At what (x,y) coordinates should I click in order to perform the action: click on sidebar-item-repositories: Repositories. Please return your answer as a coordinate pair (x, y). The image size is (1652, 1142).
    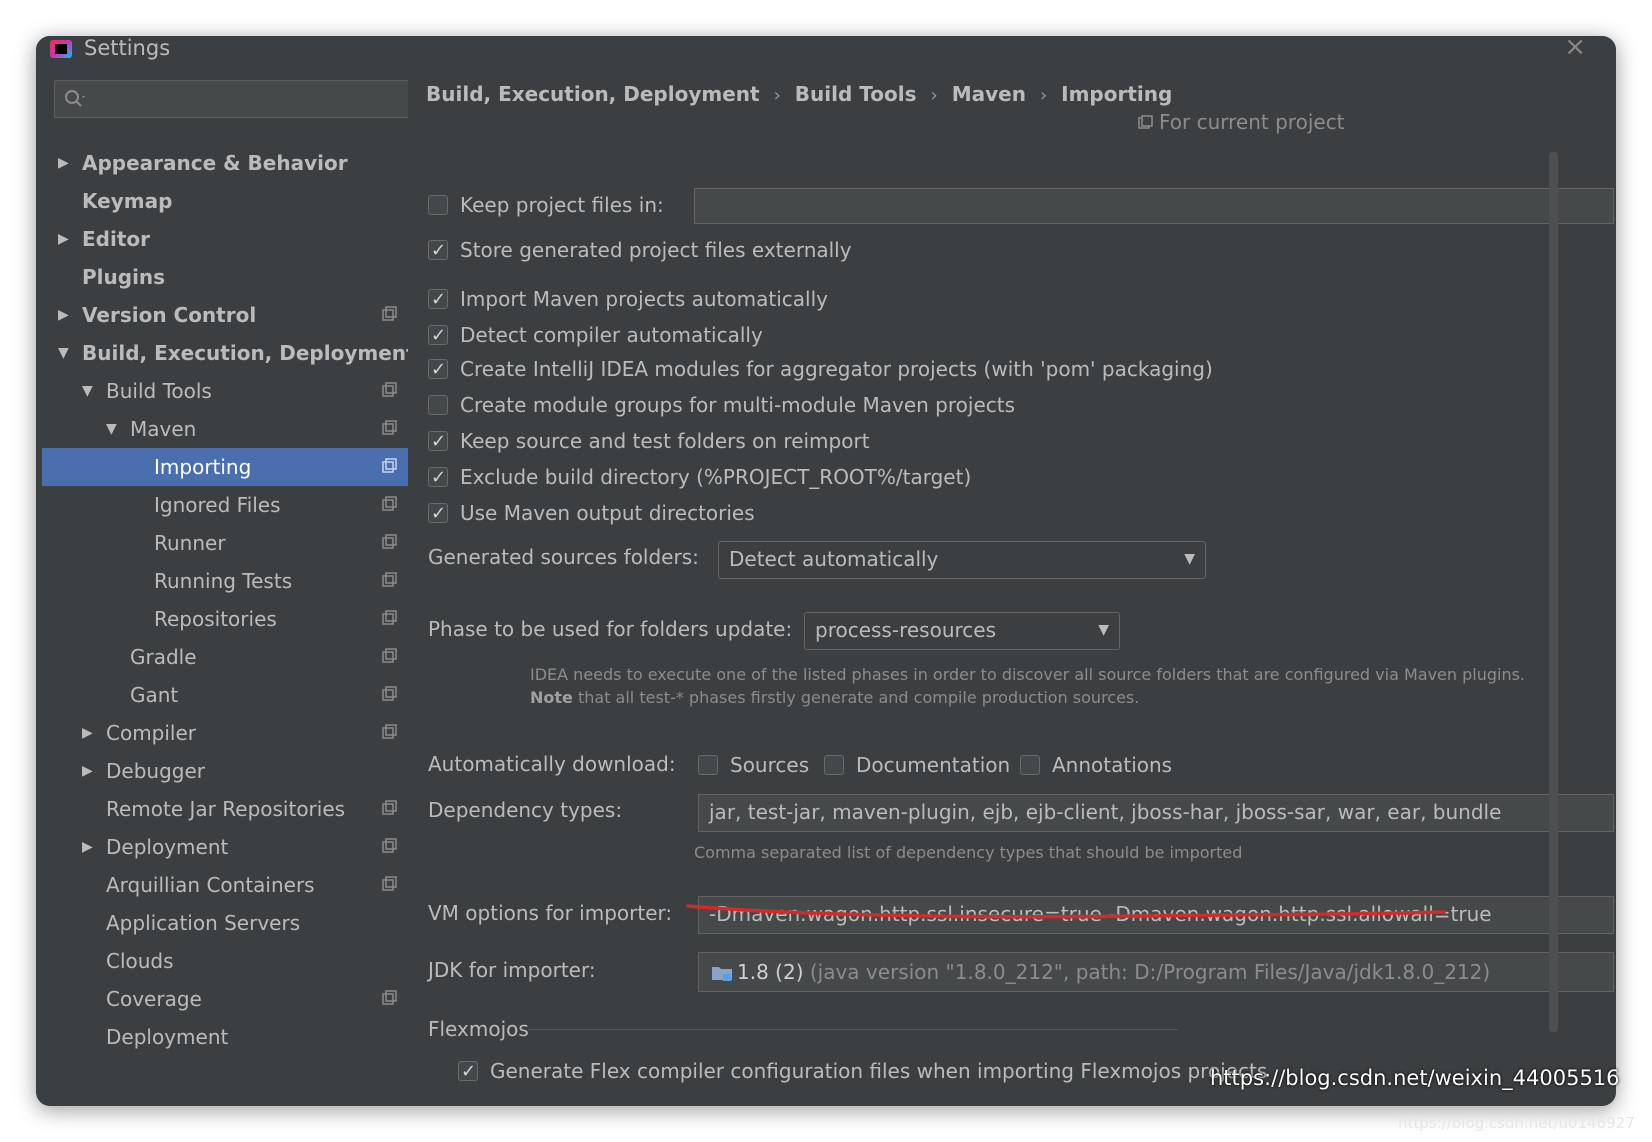
    Looking at the image, I should click on (227, 619).